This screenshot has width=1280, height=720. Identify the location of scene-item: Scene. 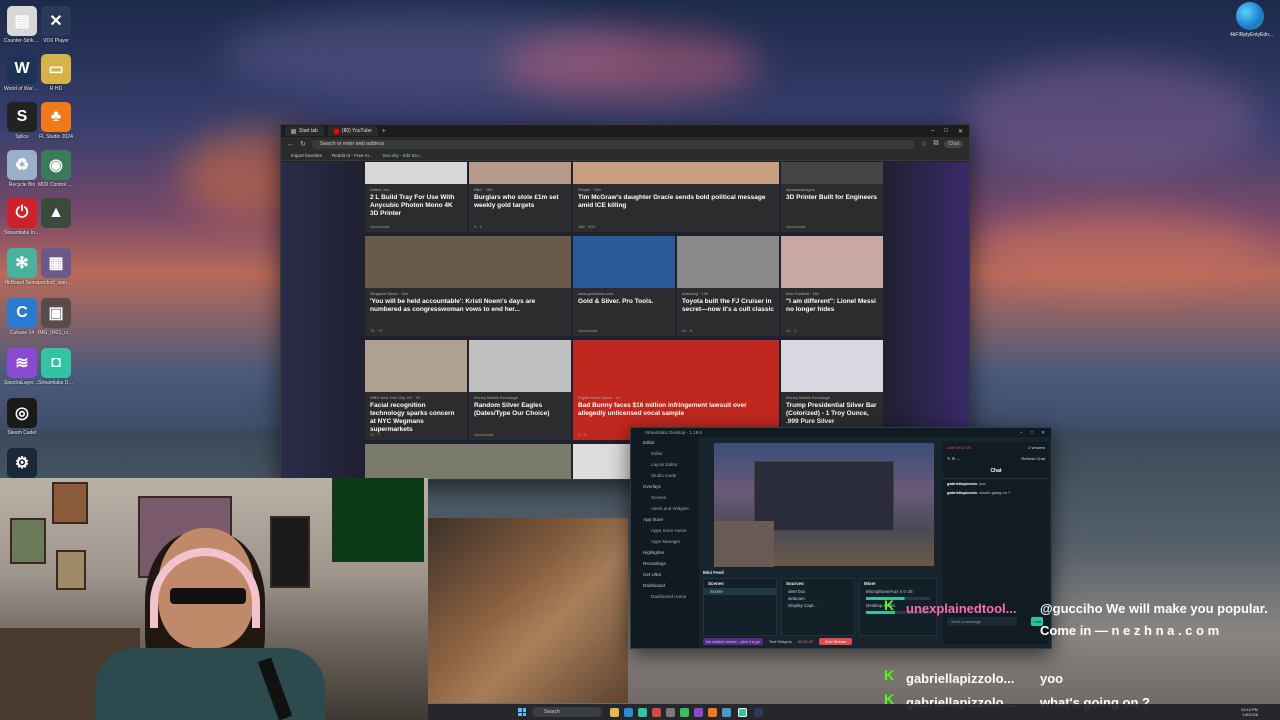
(740, 591).